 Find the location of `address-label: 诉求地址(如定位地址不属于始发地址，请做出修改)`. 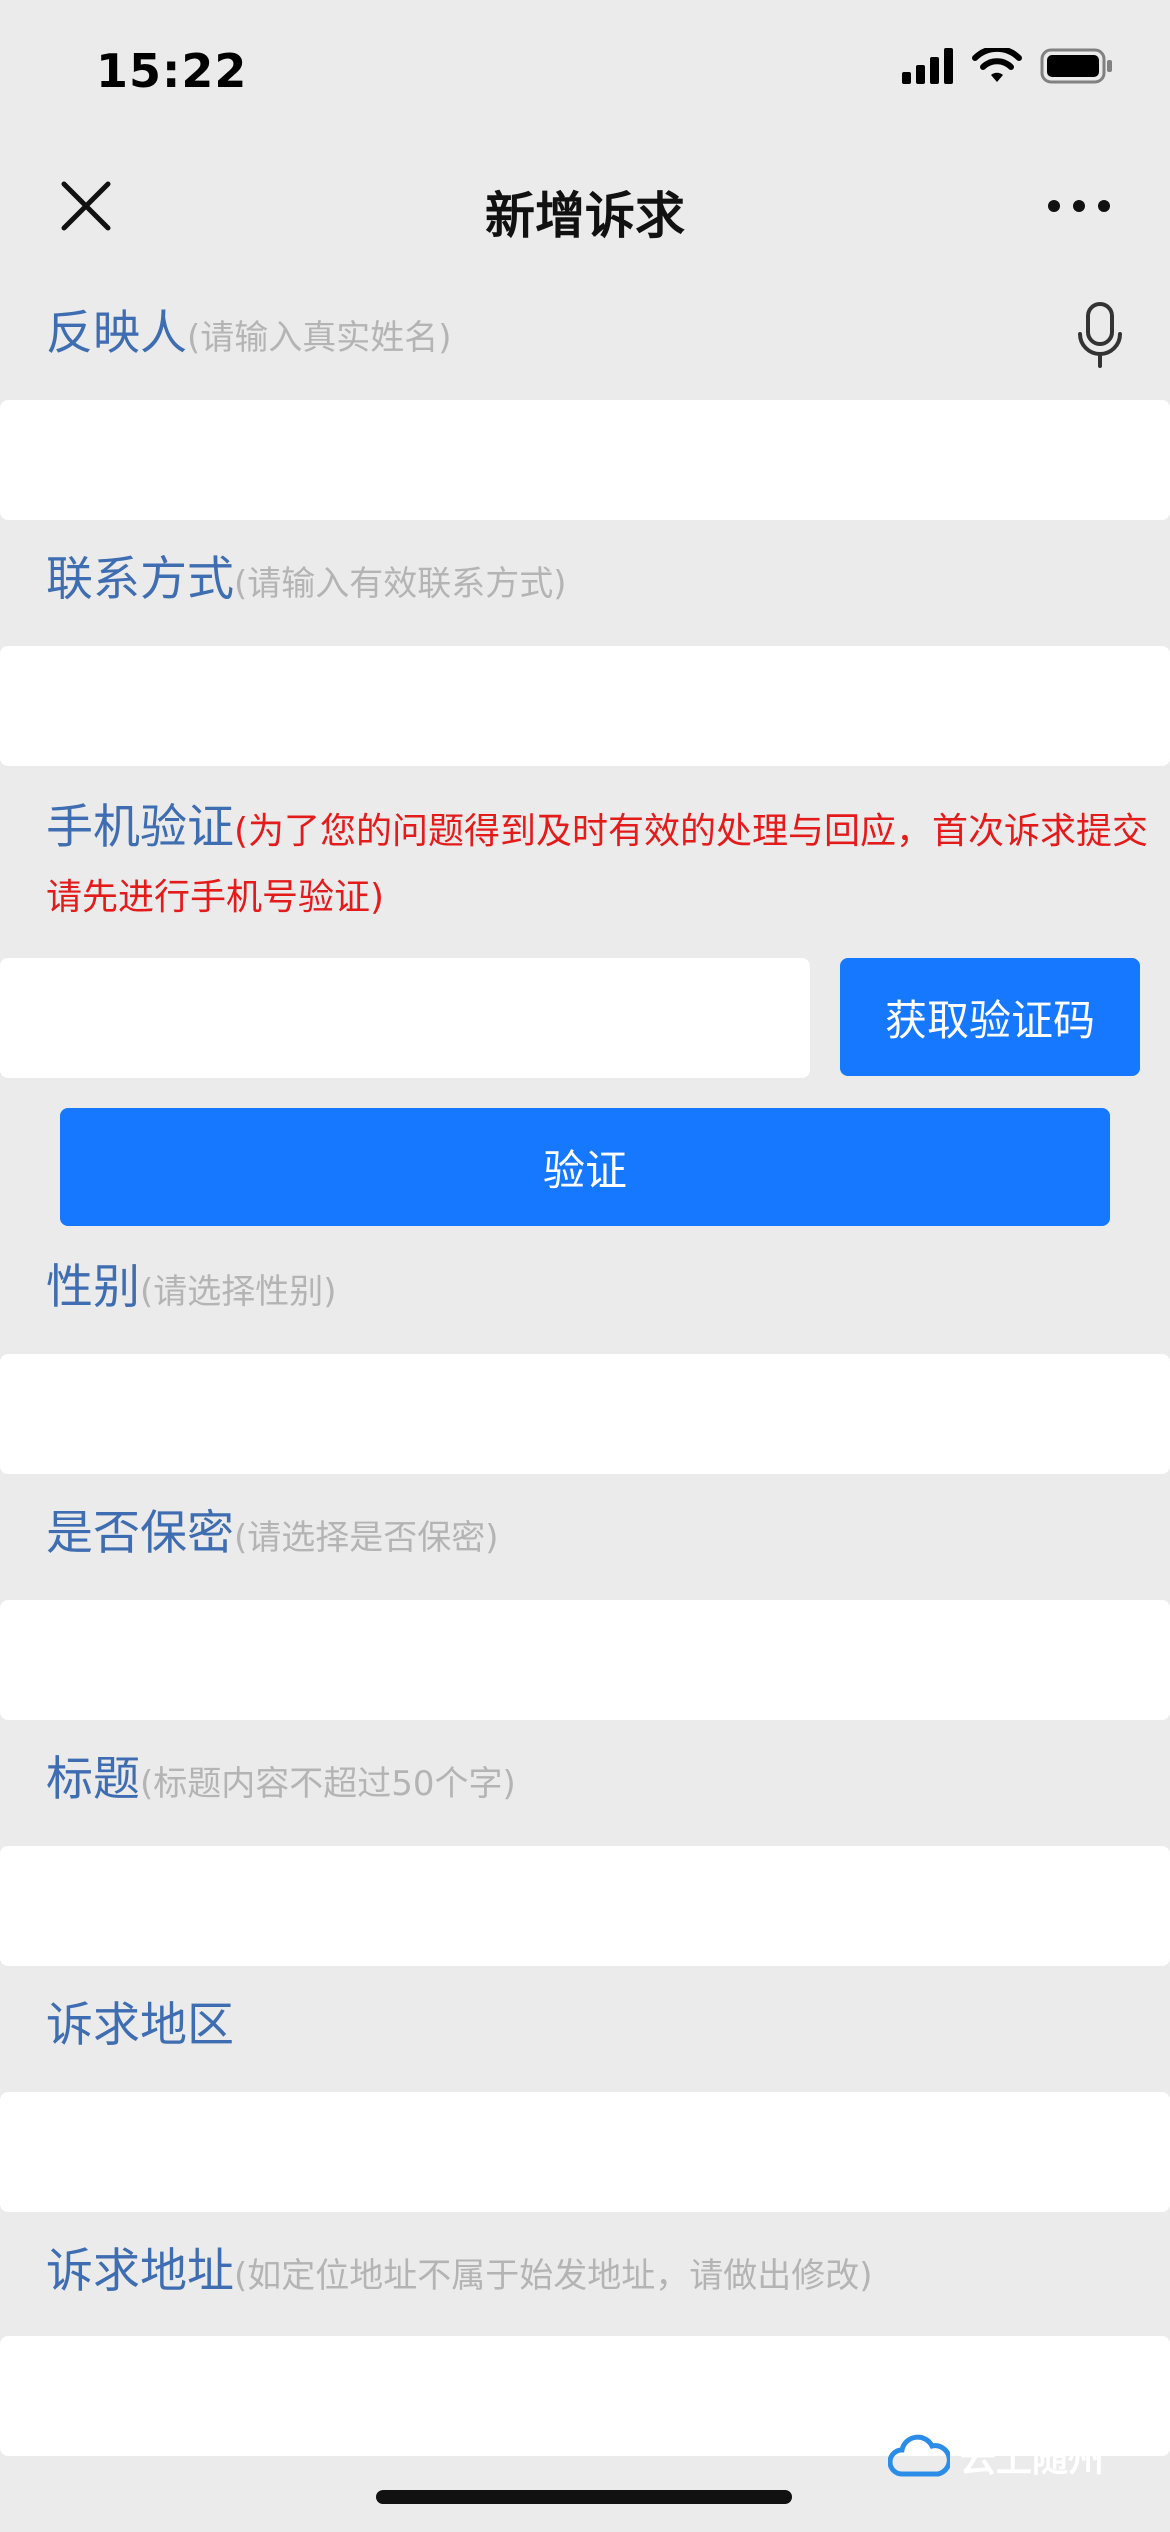

address-label: 诉求地址(如定位地址不属于始发地址，请做出修改) is located at coordinates (585, 2274).